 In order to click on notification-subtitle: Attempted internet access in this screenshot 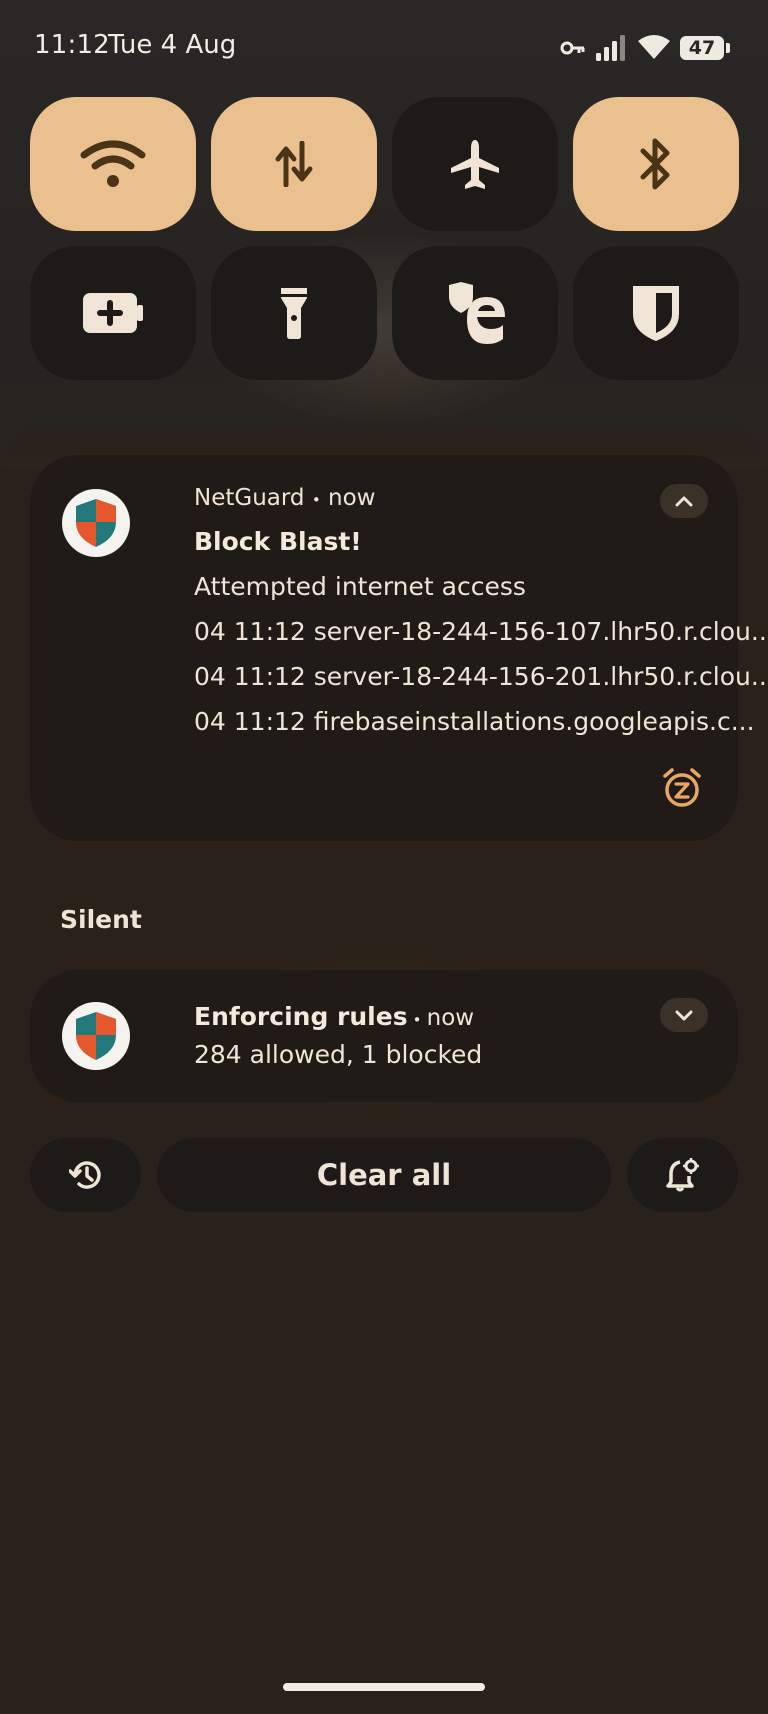, I will do `click(360, 586)`.